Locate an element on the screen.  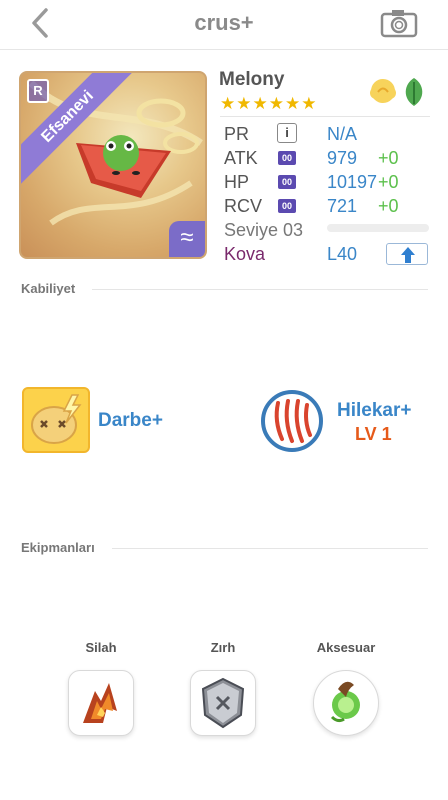
top-bar: crus+ is located at coordinates (224, 25).